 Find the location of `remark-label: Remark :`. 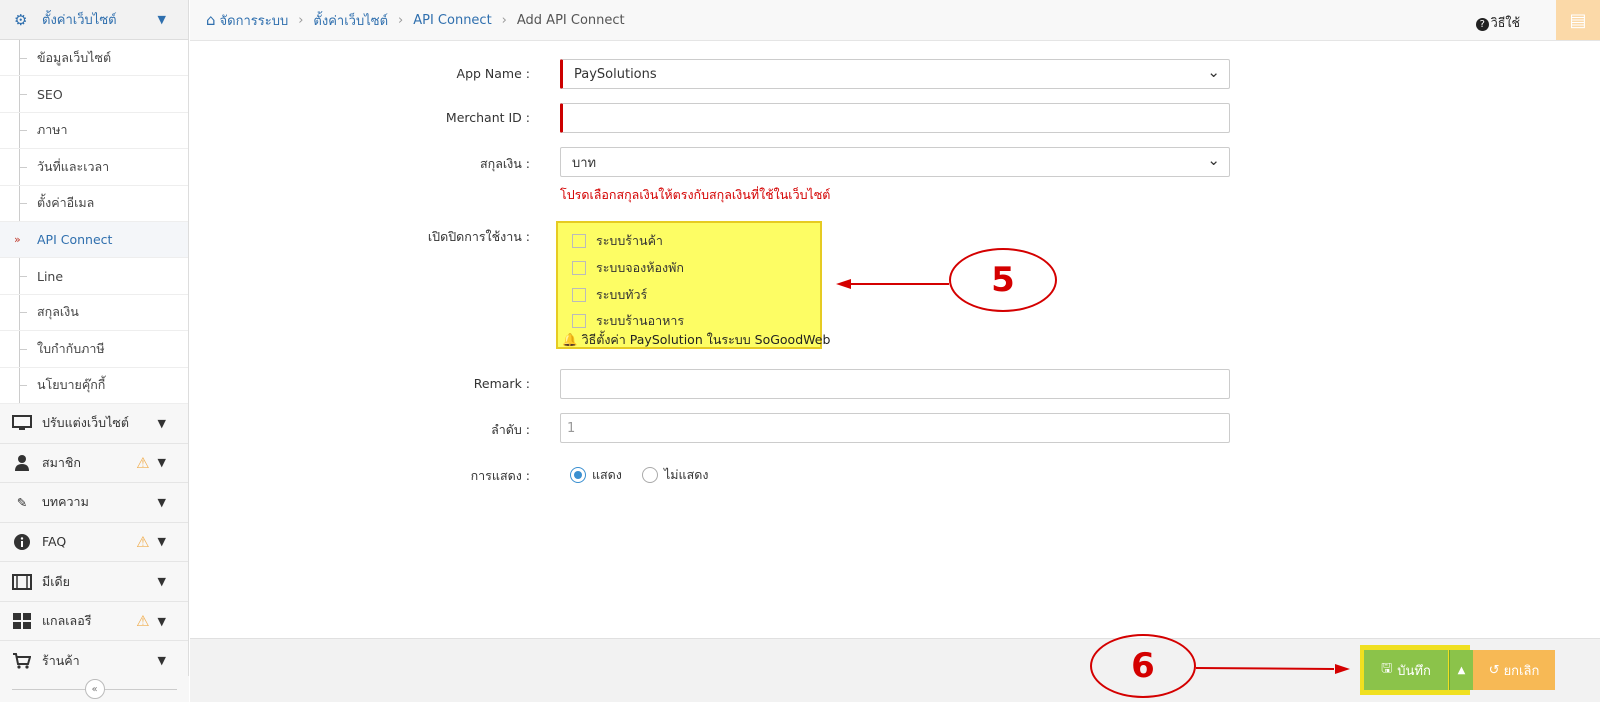

remark-label: Remark : is located at coordinates (501, 383).